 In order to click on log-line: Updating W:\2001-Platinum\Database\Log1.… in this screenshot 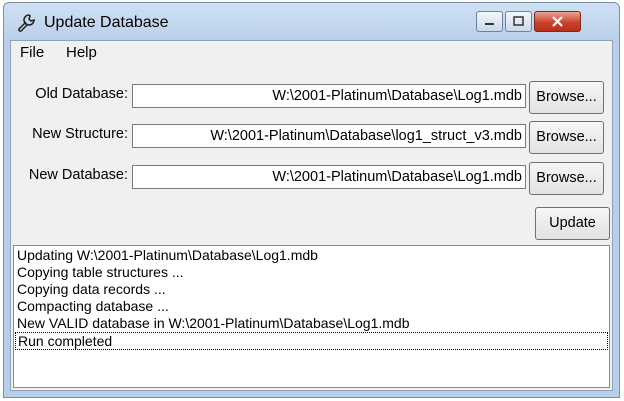, I will do `click(167, 255)`.